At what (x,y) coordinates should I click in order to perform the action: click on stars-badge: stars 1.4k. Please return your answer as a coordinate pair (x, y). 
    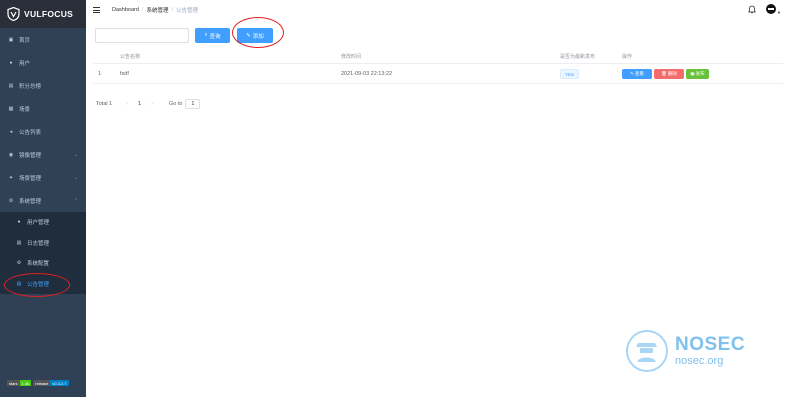
    Looking at the image, I should click on (19, 383).